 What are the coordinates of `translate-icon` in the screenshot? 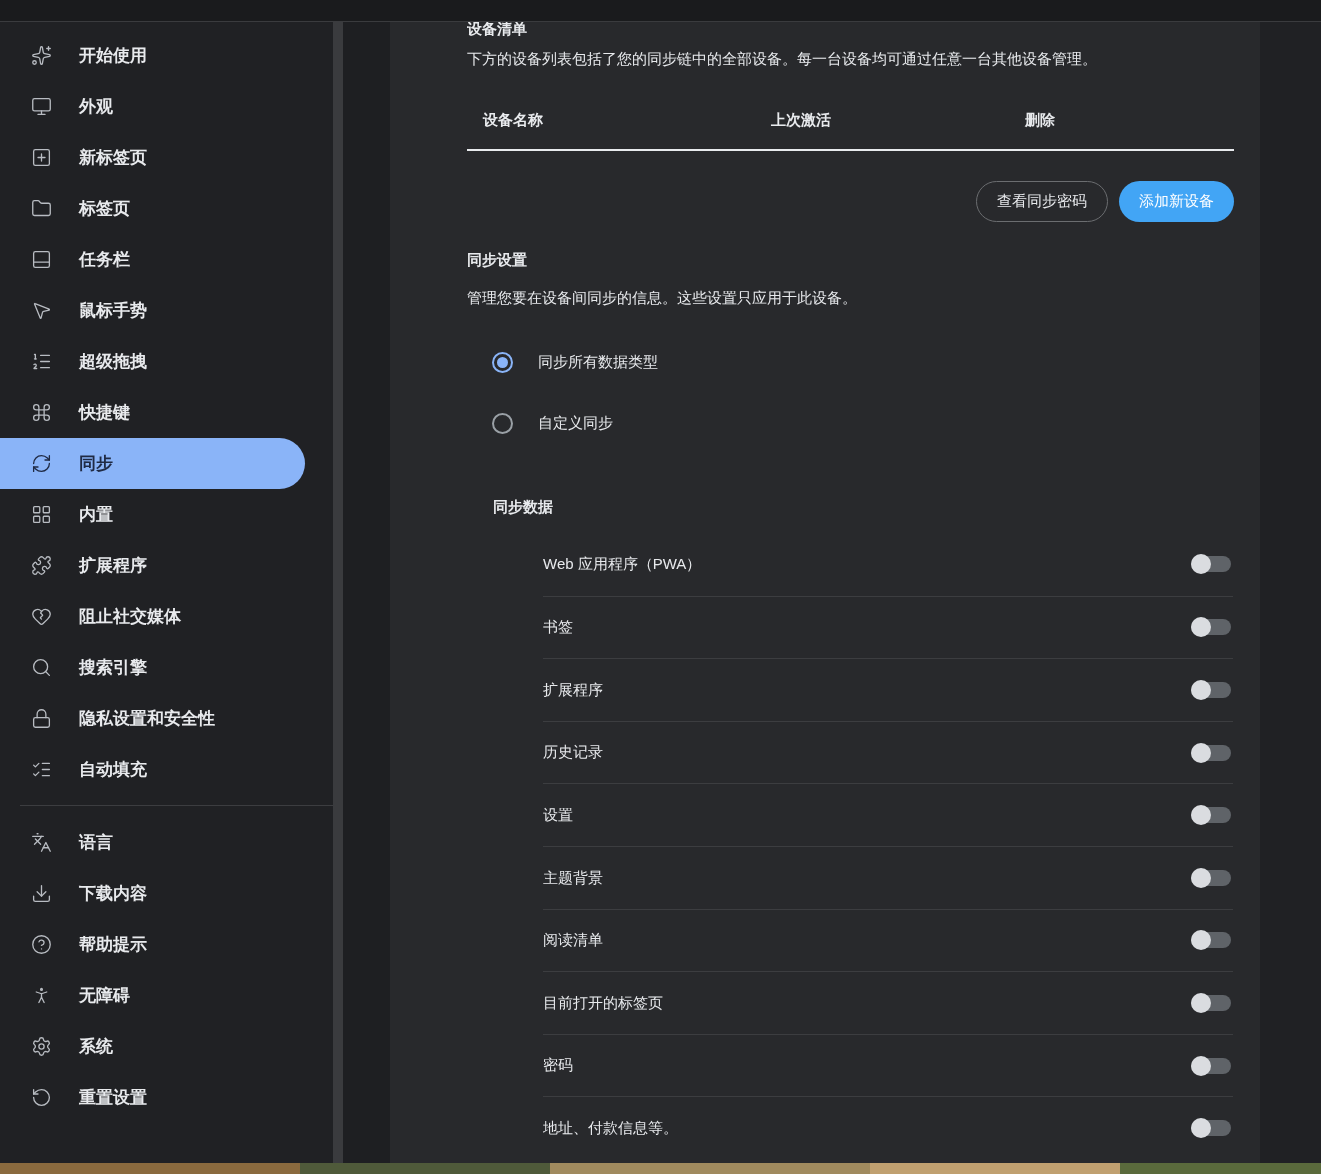 It's located at (41, 842).